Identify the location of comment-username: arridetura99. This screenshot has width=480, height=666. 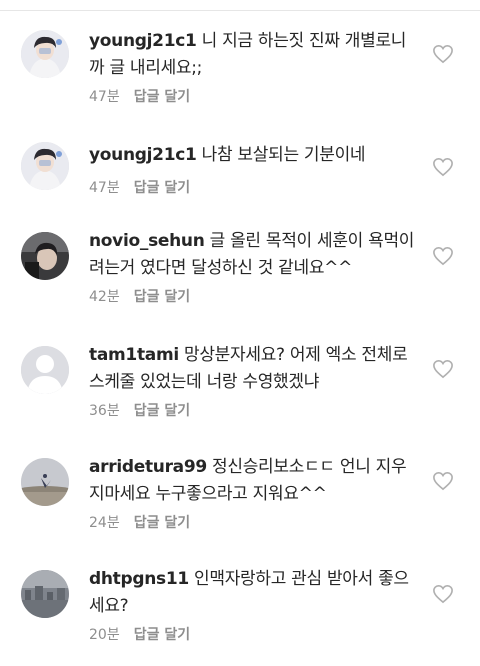
(148, 467).